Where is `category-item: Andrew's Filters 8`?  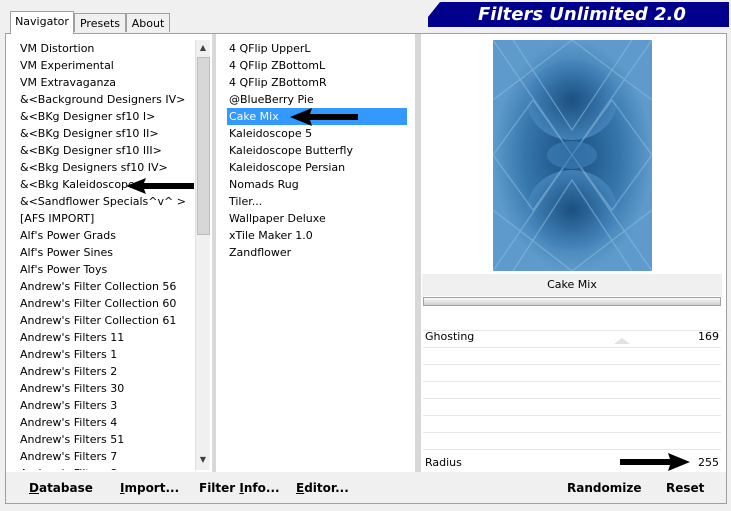
category-item: Andrew's Filters 8 is located at coordinates (106, 467).